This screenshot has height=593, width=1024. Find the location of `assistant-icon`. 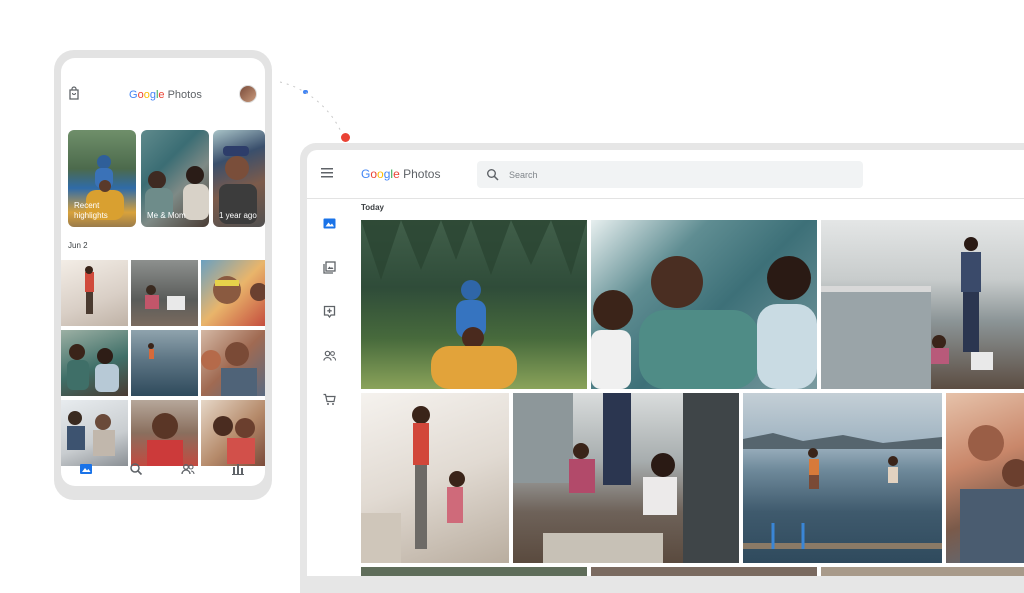

assistant-icon is located at coordinates (329, 311).